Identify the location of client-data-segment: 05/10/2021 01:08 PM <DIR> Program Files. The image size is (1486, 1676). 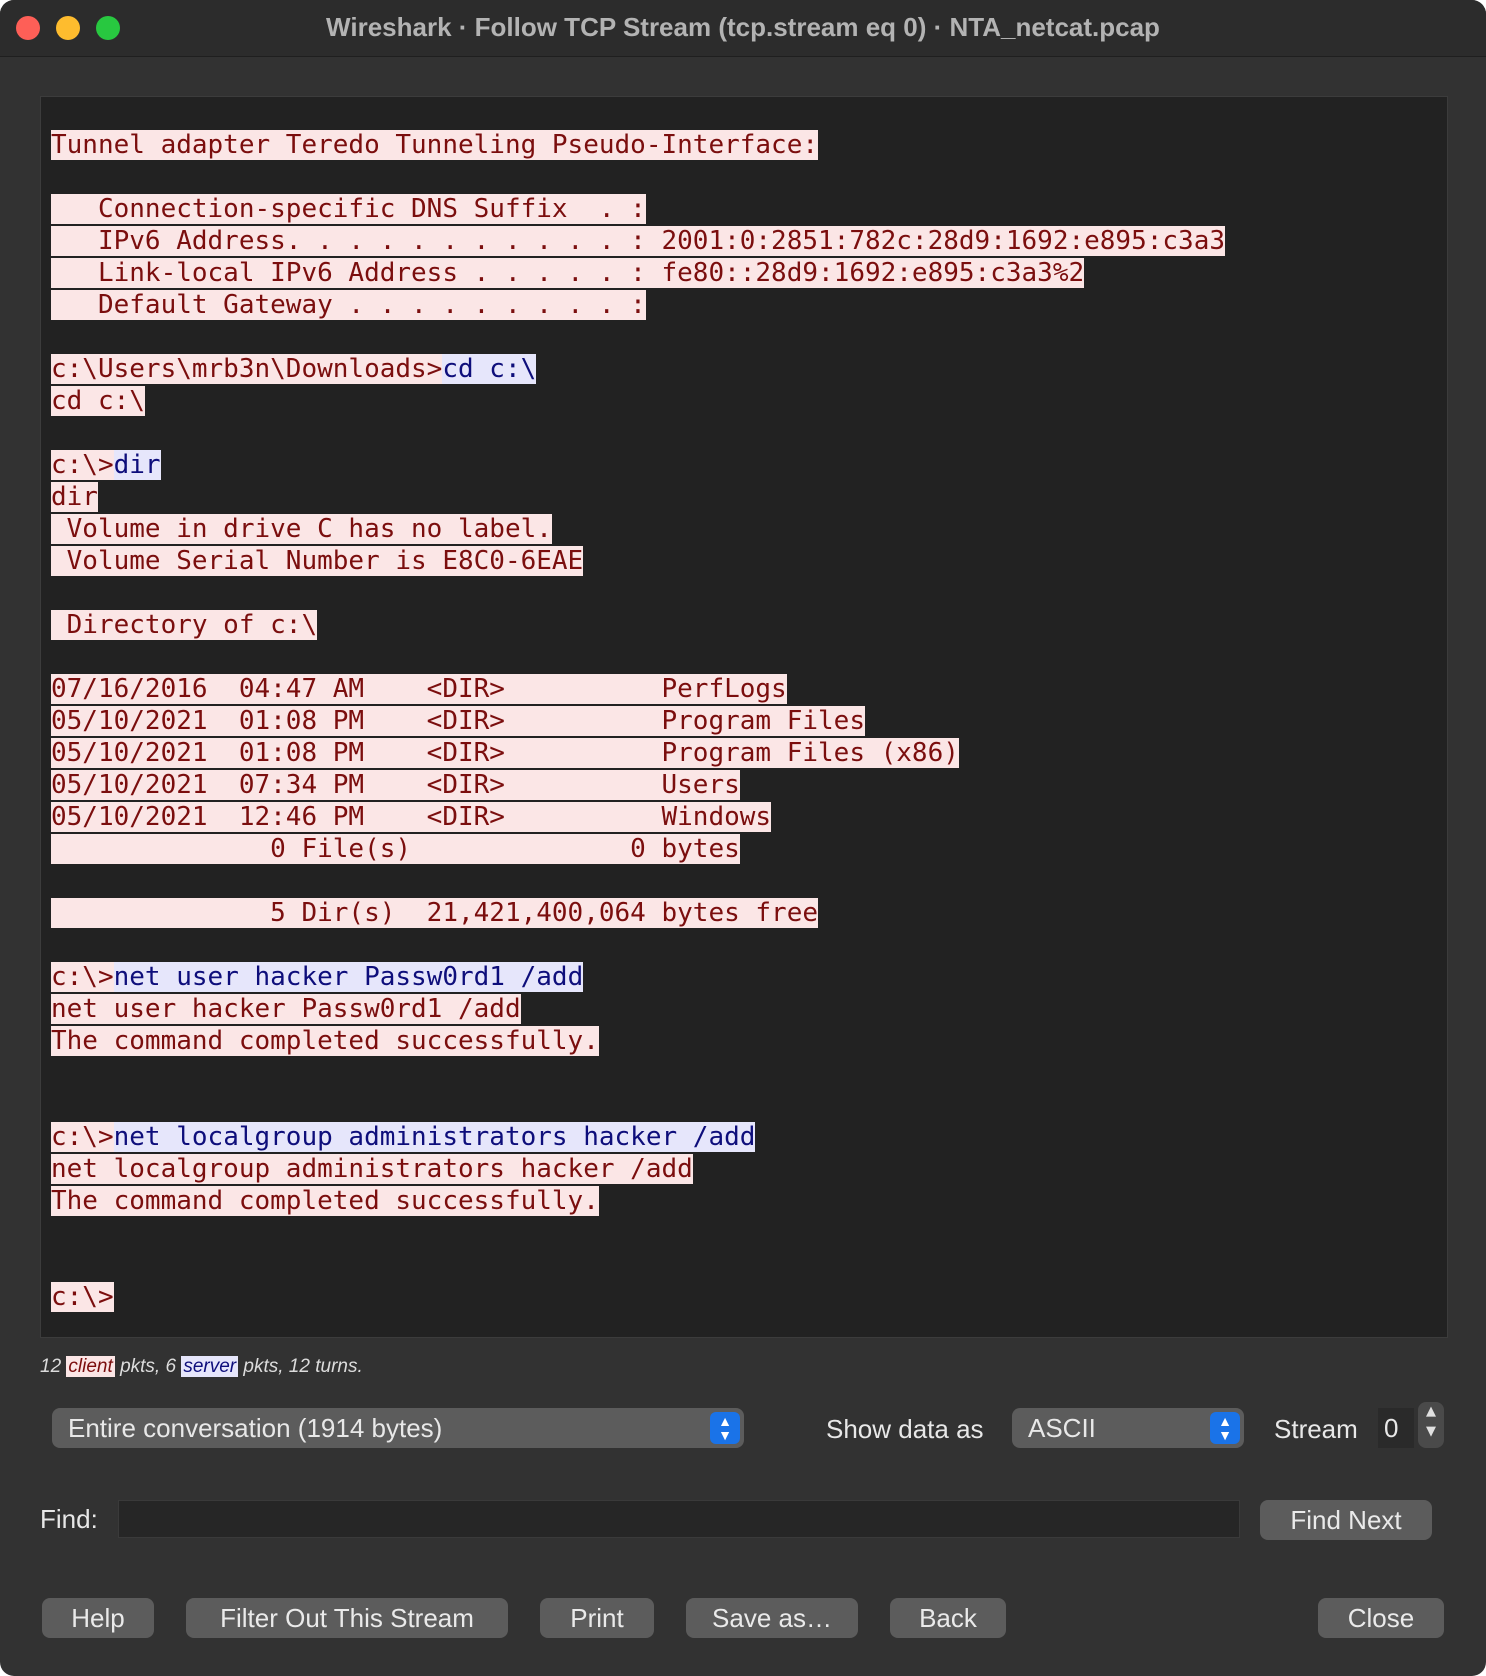
(458, 721).